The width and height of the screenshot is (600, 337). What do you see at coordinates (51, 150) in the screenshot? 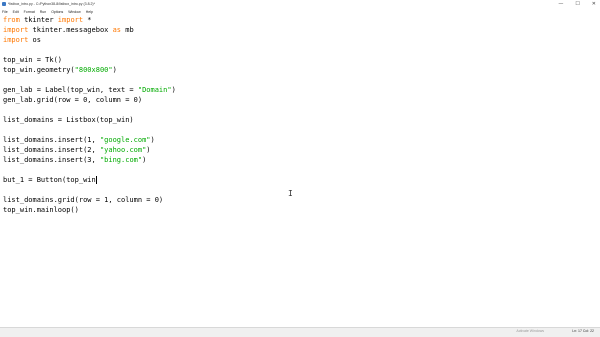
I see `code-text: list_domains.insert(2,` at bounding box center [51, 150].